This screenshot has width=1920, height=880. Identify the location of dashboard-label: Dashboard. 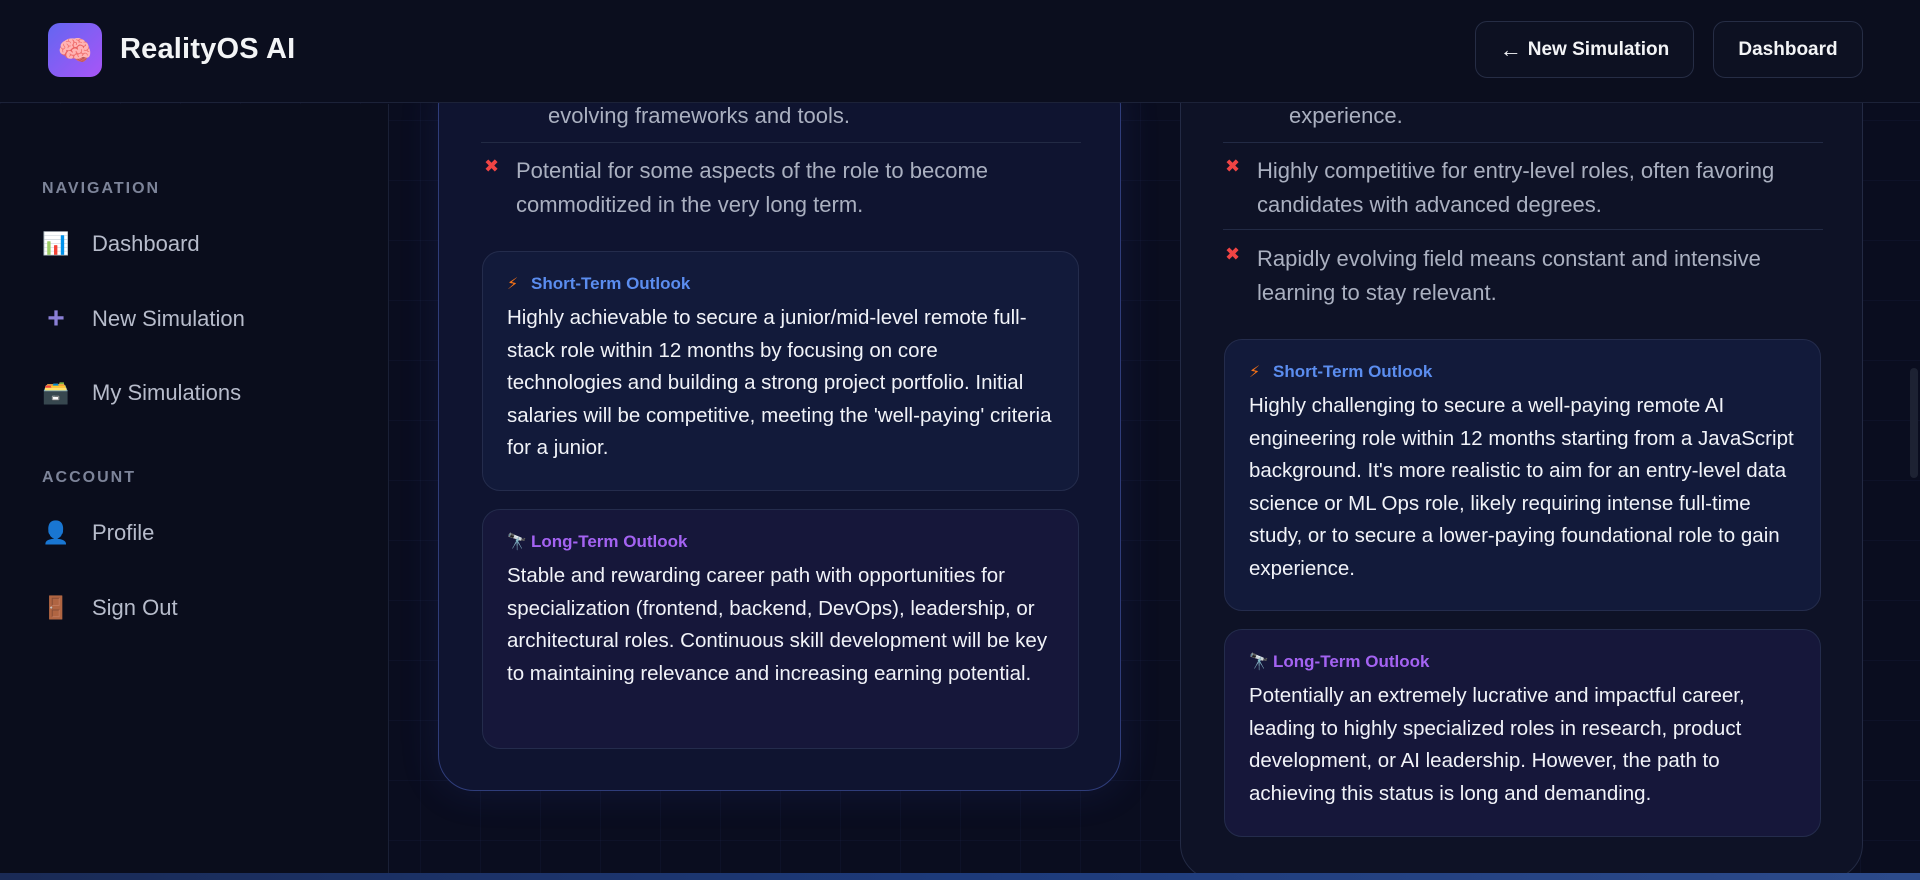
(1788, 49).